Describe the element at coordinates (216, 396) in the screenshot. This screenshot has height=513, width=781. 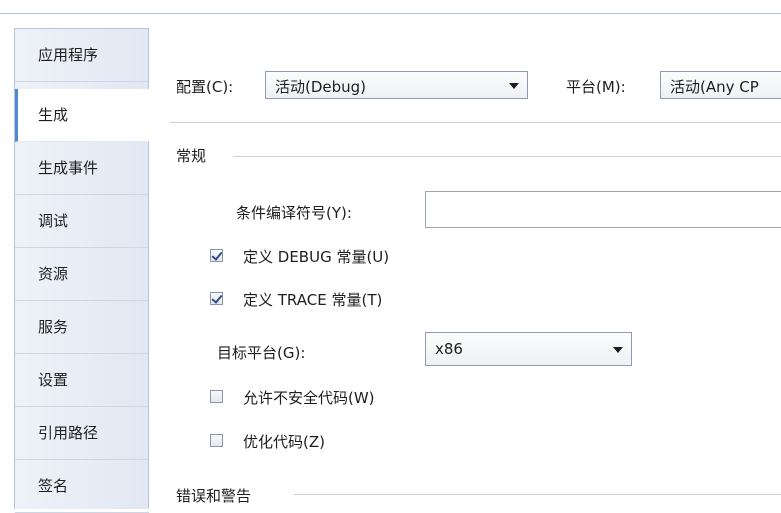
I see `allow-unsafe-checkbox` at that location.